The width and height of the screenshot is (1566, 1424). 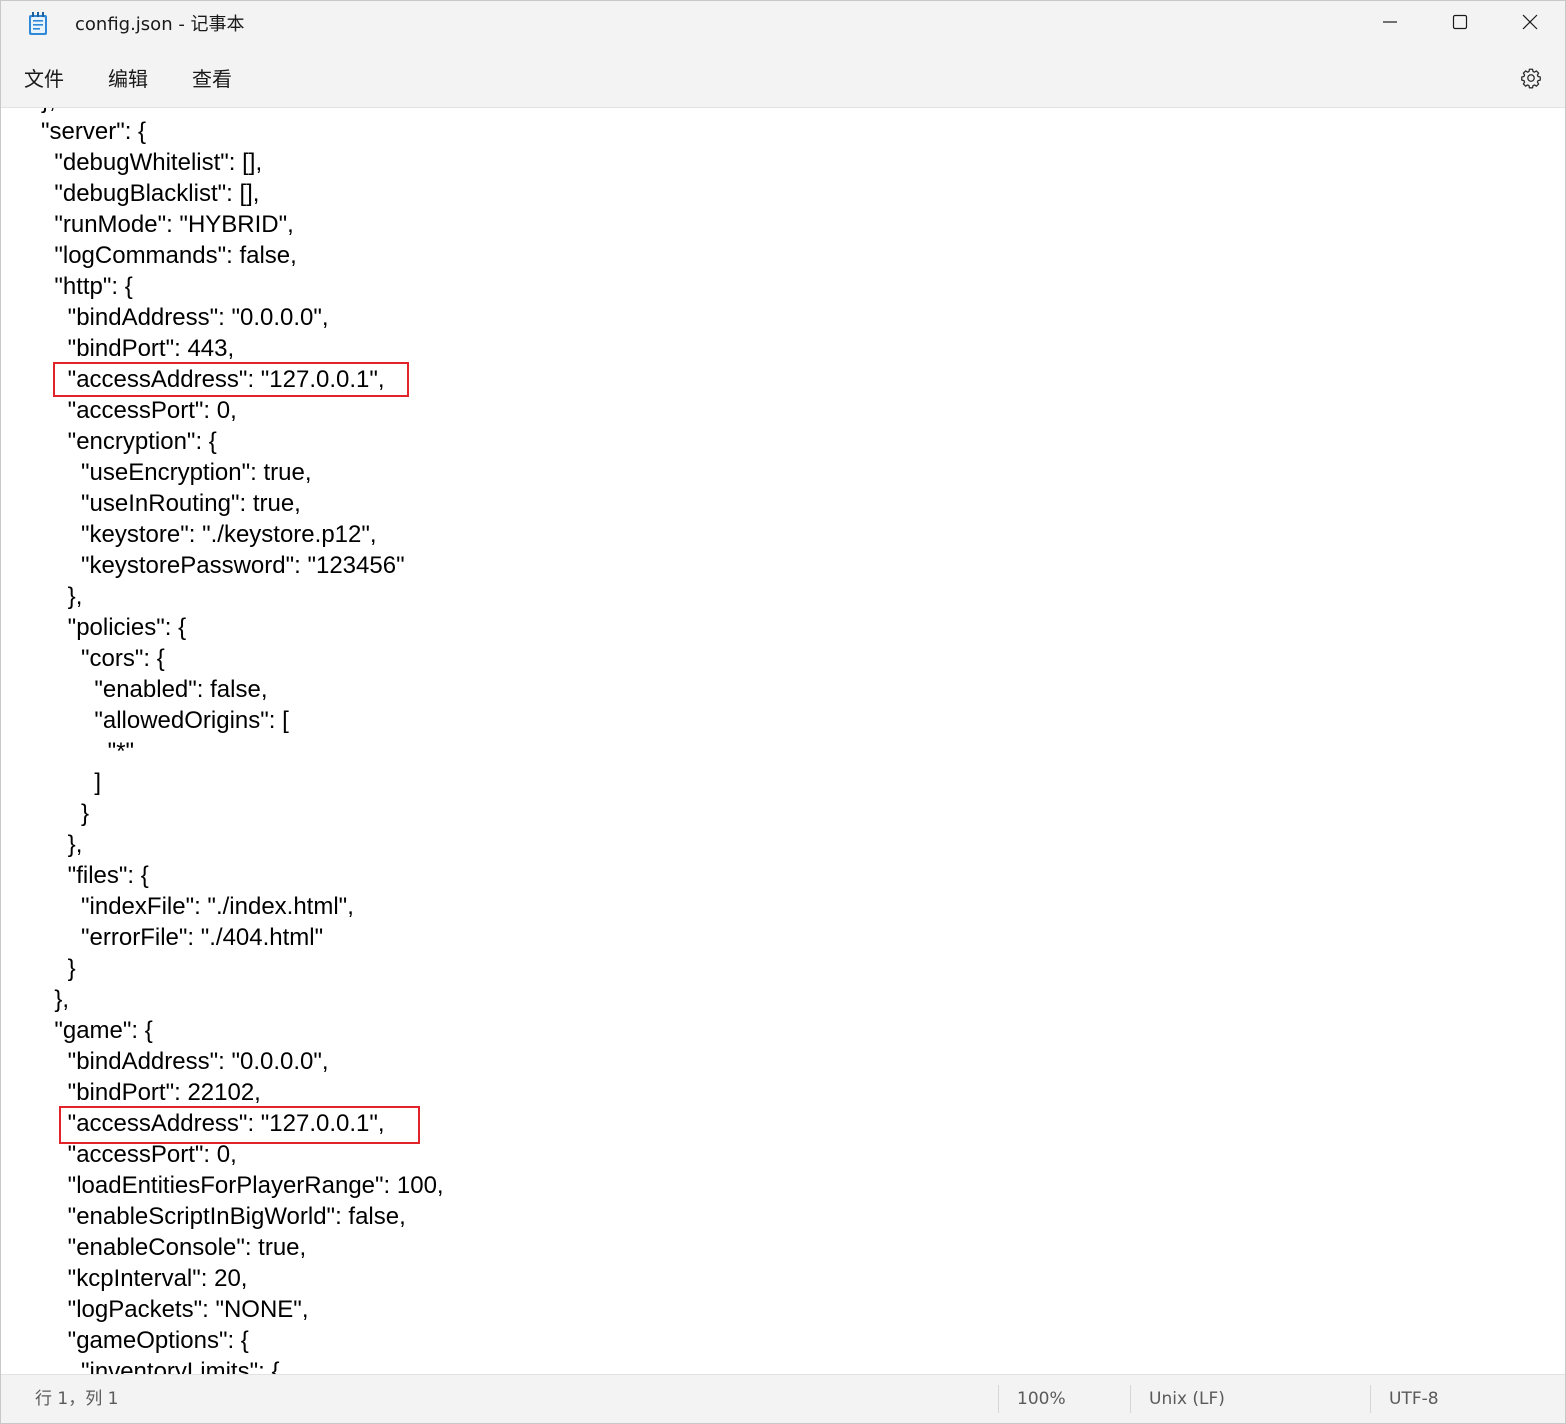 I want to click on editor-line: "logPackets": "NONE",, so click(x=175, y=1309).